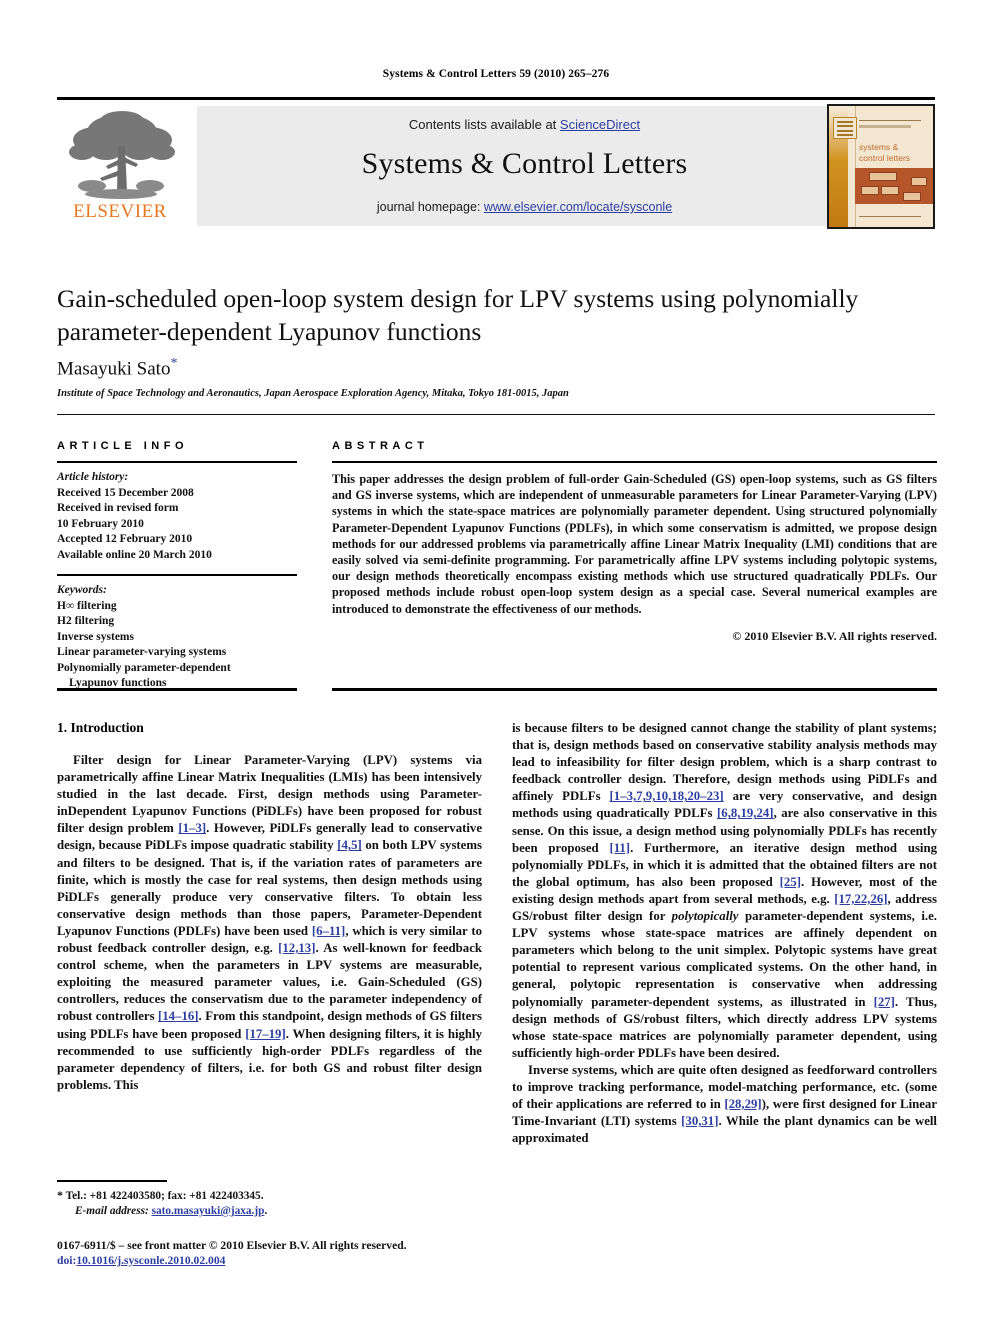 The image size is (992, 1323). Describe the element at coordinates (600, 124) in the screenshot. I see `sciencedirect-link: ScienceDirect` at that location.